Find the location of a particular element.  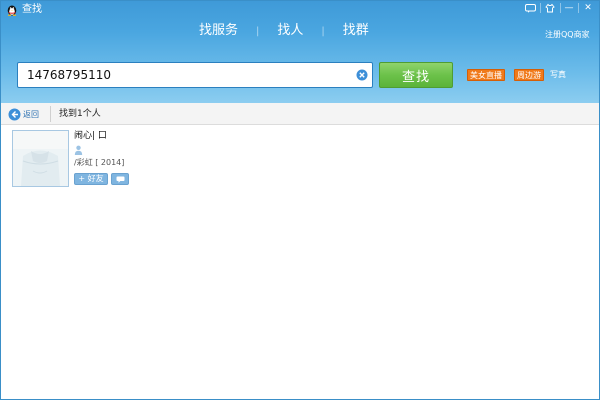

back-button: 返回 is located at coordinates (23, 114).